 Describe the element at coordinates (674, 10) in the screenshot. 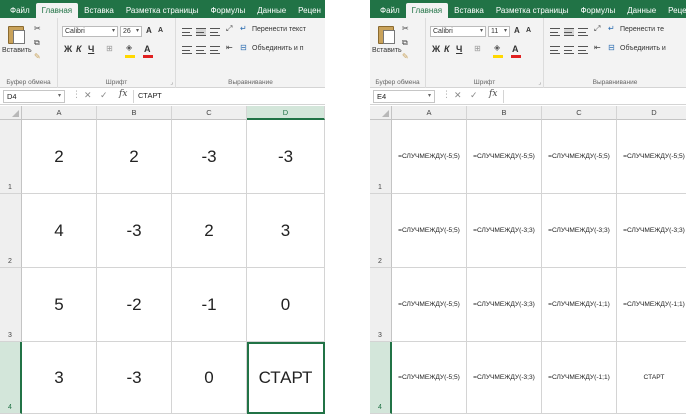

I see `tab-review: Реце` at that location.